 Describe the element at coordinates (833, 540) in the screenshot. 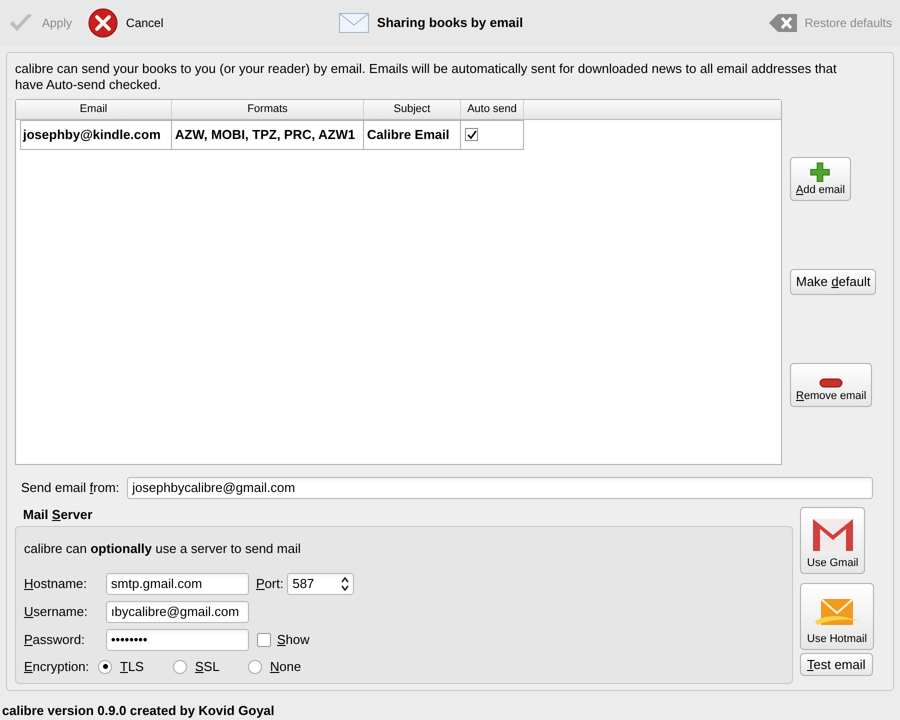

I see `use-gmail-button: Use Gmail` at that location.